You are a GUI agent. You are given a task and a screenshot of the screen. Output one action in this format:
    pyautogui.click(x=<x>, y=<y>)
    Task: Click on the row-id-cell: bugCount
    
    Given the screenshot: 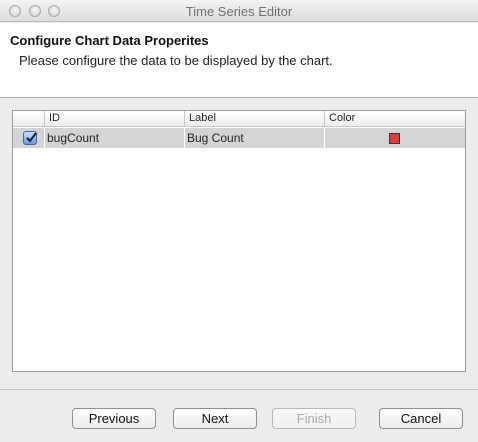 What is the action you would take?
    pyautogui.click(x=115, y=138)
    